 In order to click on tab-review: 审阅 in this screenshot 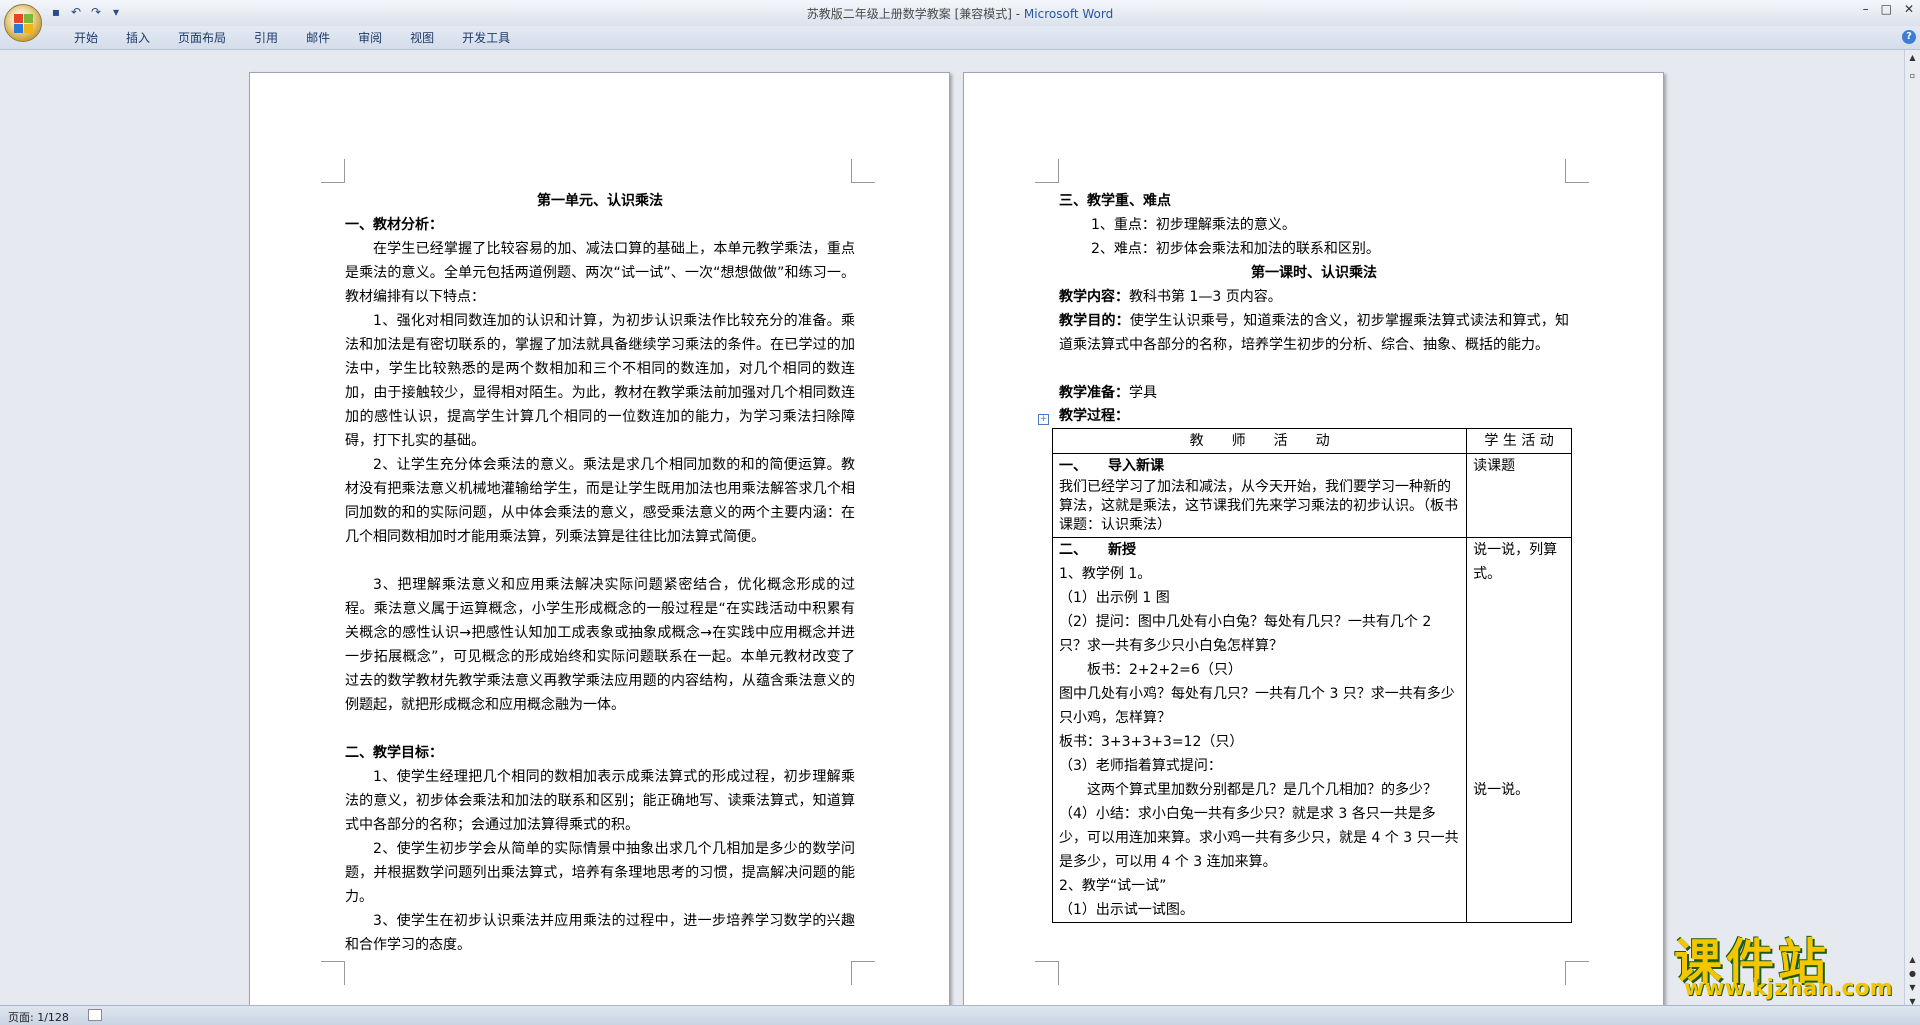, I will do `click(370, 38)`.